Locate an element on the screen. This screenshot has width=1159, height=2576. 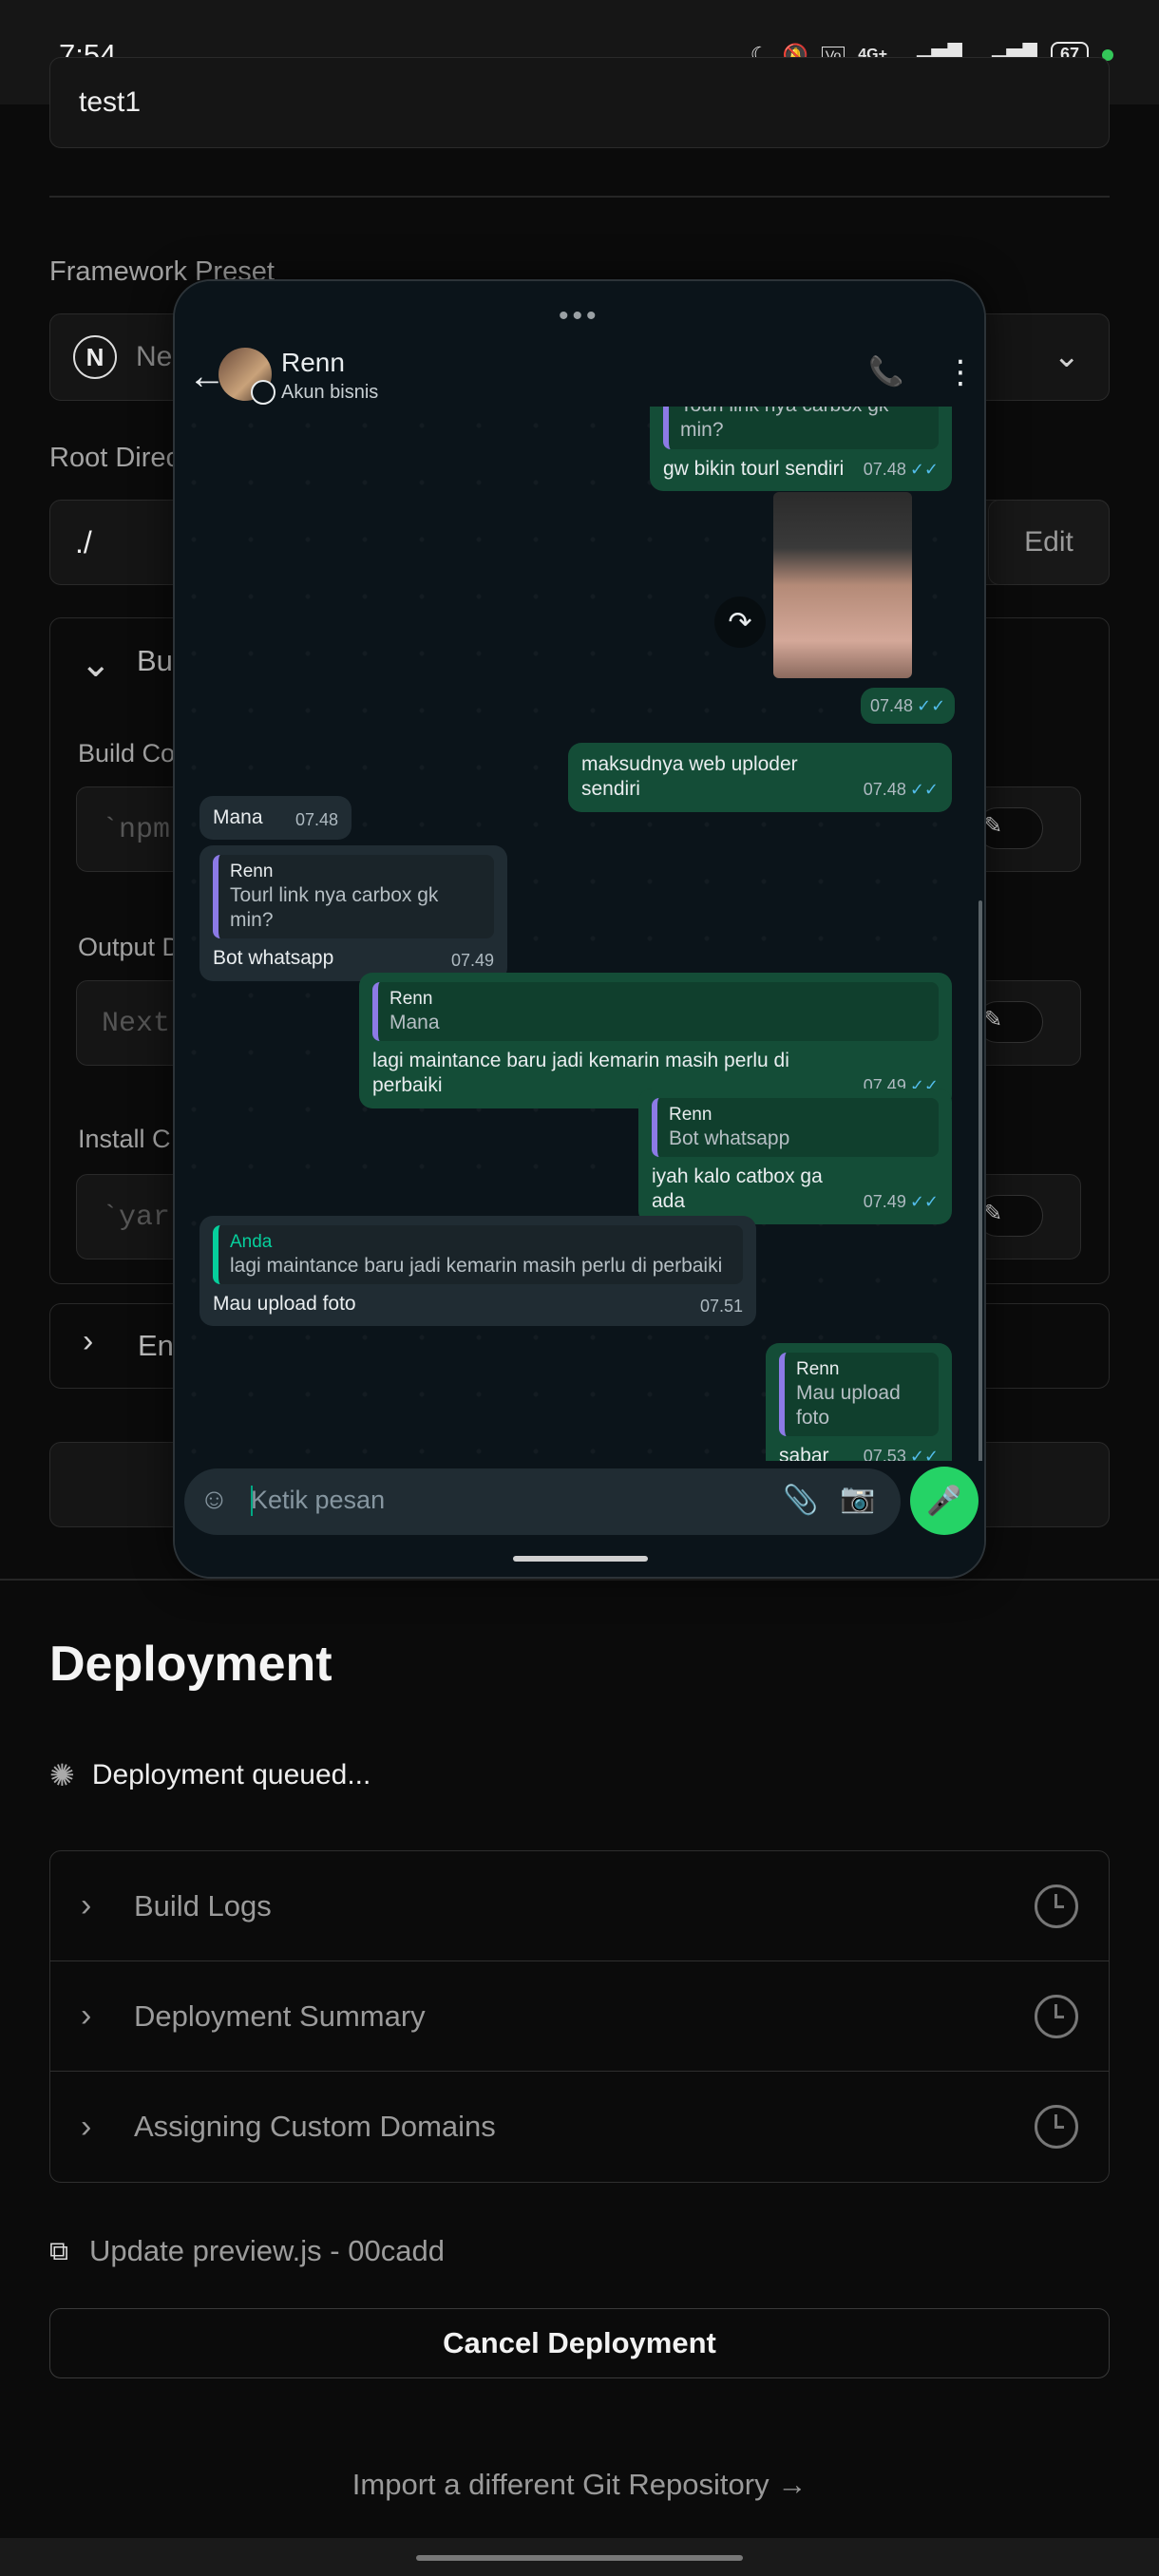
message-time: 07.53 is located at coordinates (884, 1454).